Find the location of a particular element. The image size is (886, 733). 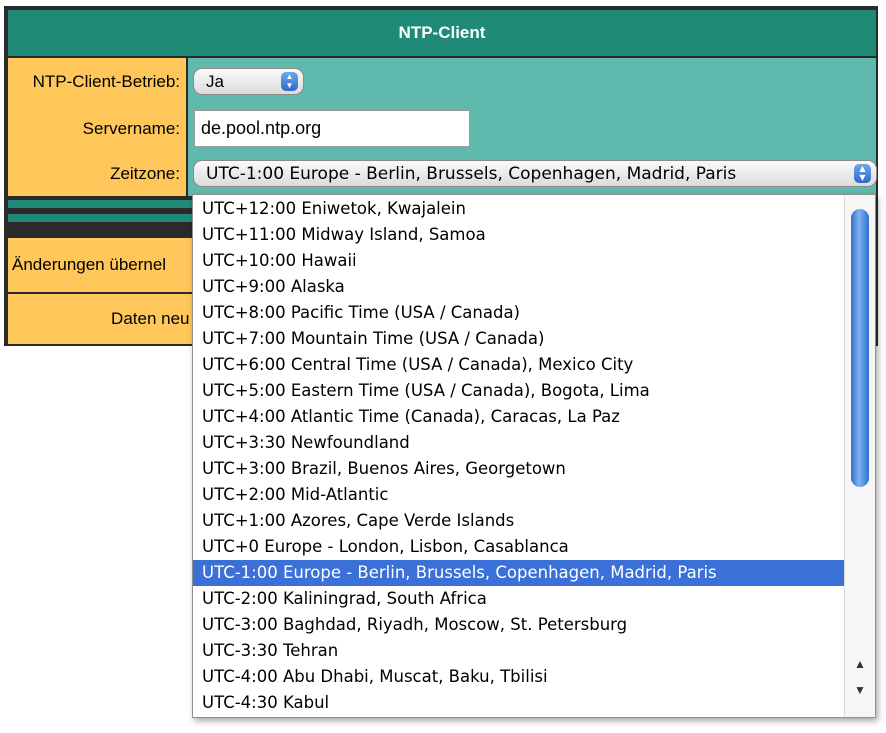

timezone-option: UTC+2:00 Mid-Atlantic is located at coordinates (519, 495).